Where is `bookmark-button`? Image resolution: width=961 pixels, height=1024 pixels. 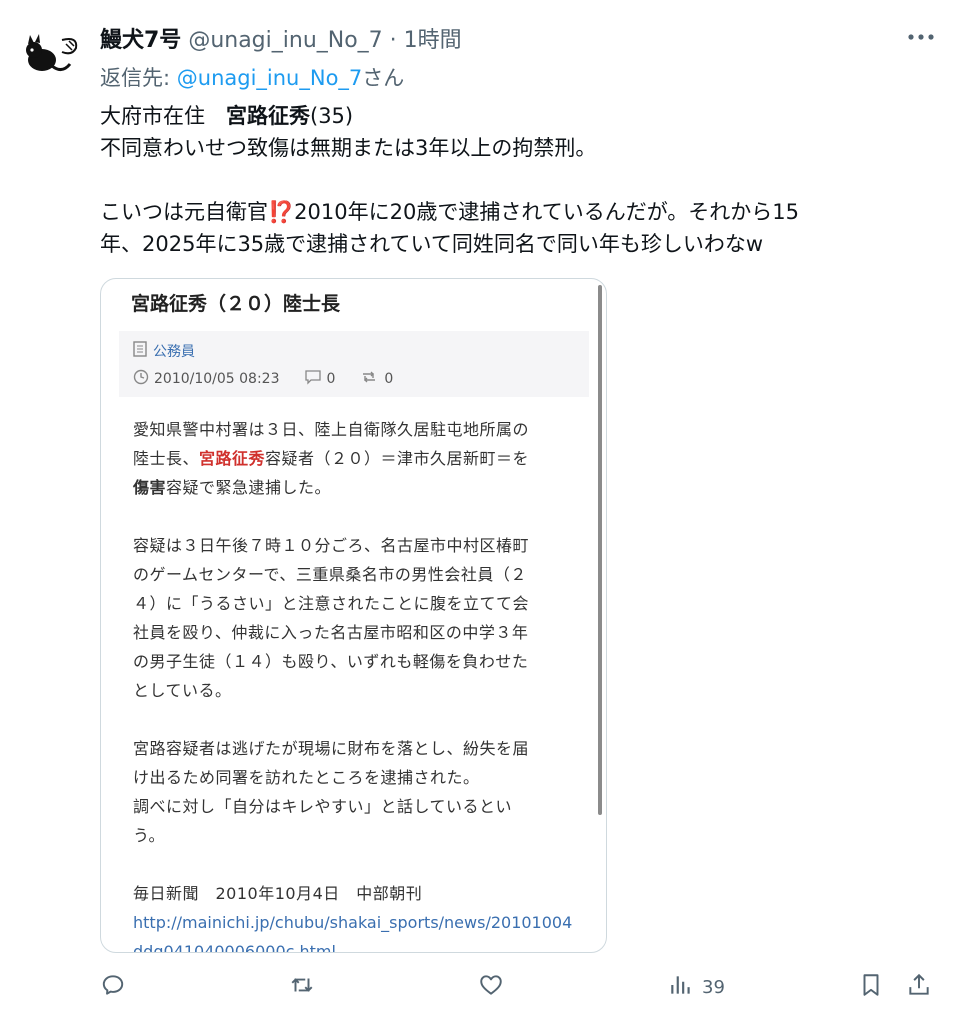 bookmark-button is located at coordinates (871, 987).